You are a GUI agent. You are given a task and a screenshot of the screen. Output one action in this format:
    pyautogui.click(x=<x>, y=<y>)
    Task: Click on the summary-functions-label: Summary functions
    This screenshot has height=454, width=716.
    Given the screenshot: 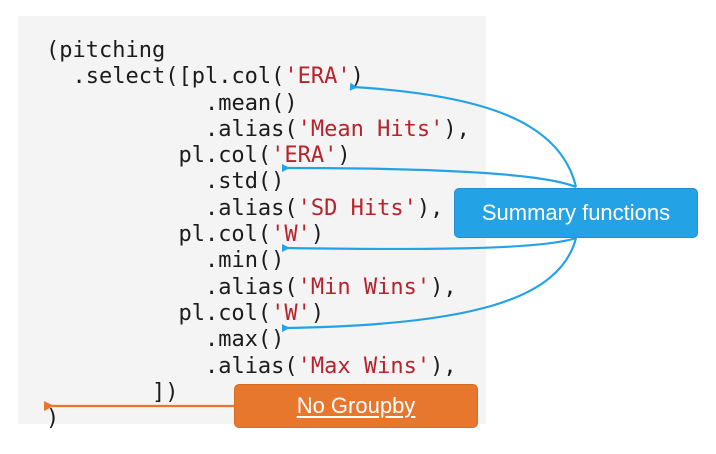 What is the action you would take?
    pyautogui.click(x=576, y=212)
    